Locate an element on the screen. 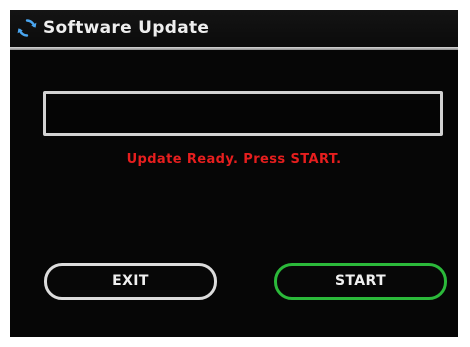 The image size is (470, 347). status-message: Update Ready. Press START. is located at coordinates (234, 159).